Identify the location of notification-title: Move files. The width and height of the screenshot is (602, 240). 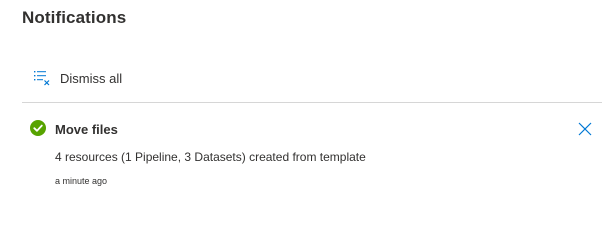
(86, 129).